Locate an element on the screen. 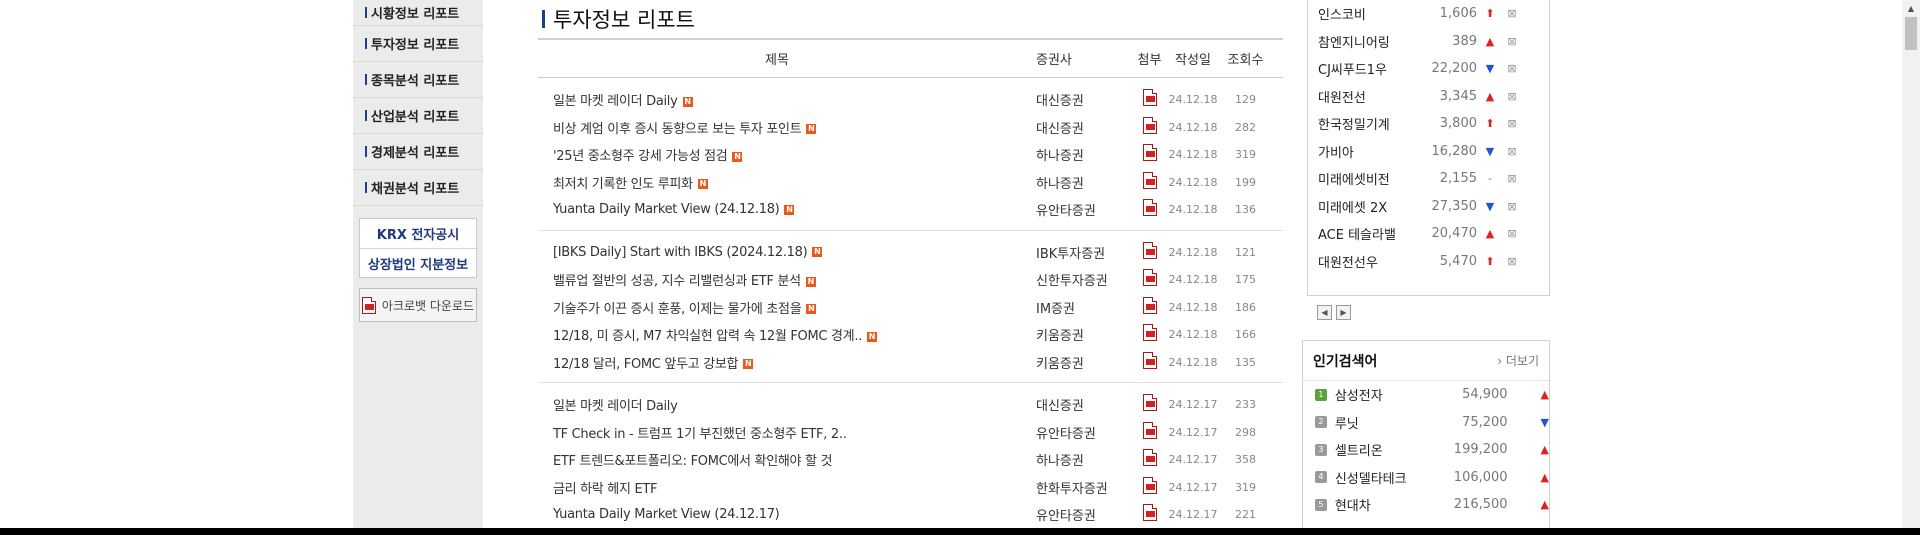 The image size is (1920, 535). content-gap is located at coordinates (502, 267).